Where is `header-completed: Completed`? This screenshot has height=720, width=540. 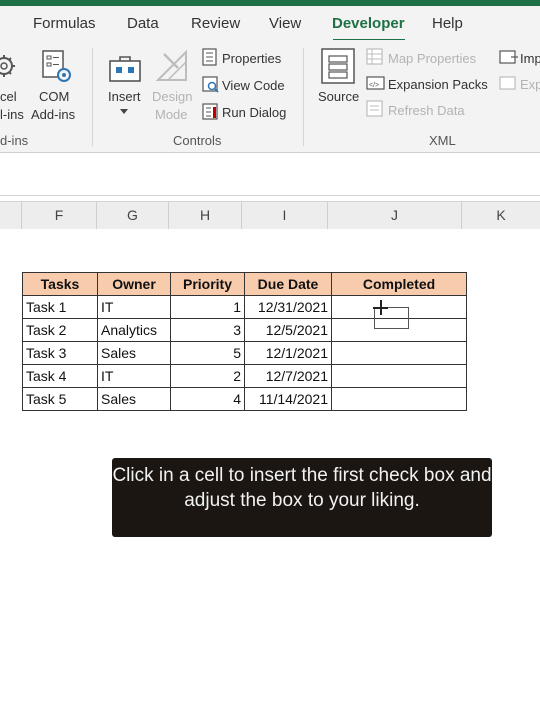 header-completed: Completed is located at coordinates (399, 284).